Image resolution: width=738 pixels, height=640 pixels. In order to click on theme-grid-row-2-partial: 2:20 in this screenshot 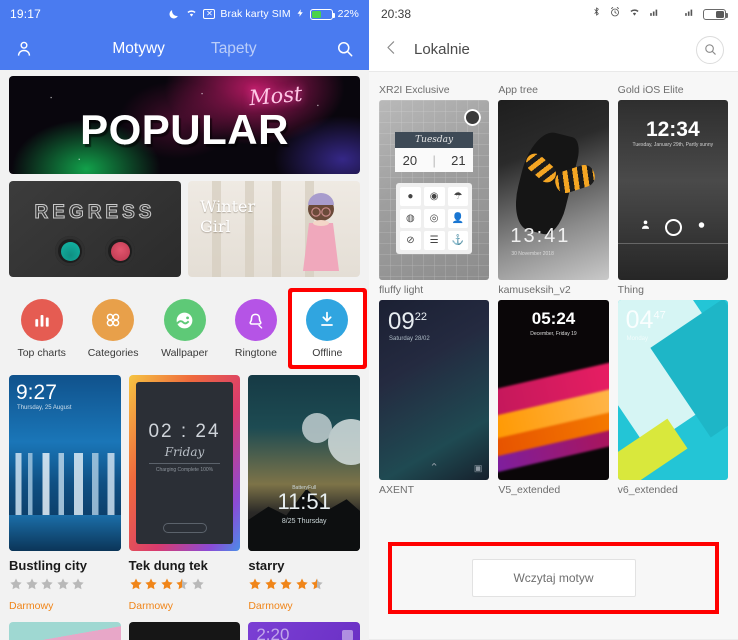, I will do `click(184, 626)`.